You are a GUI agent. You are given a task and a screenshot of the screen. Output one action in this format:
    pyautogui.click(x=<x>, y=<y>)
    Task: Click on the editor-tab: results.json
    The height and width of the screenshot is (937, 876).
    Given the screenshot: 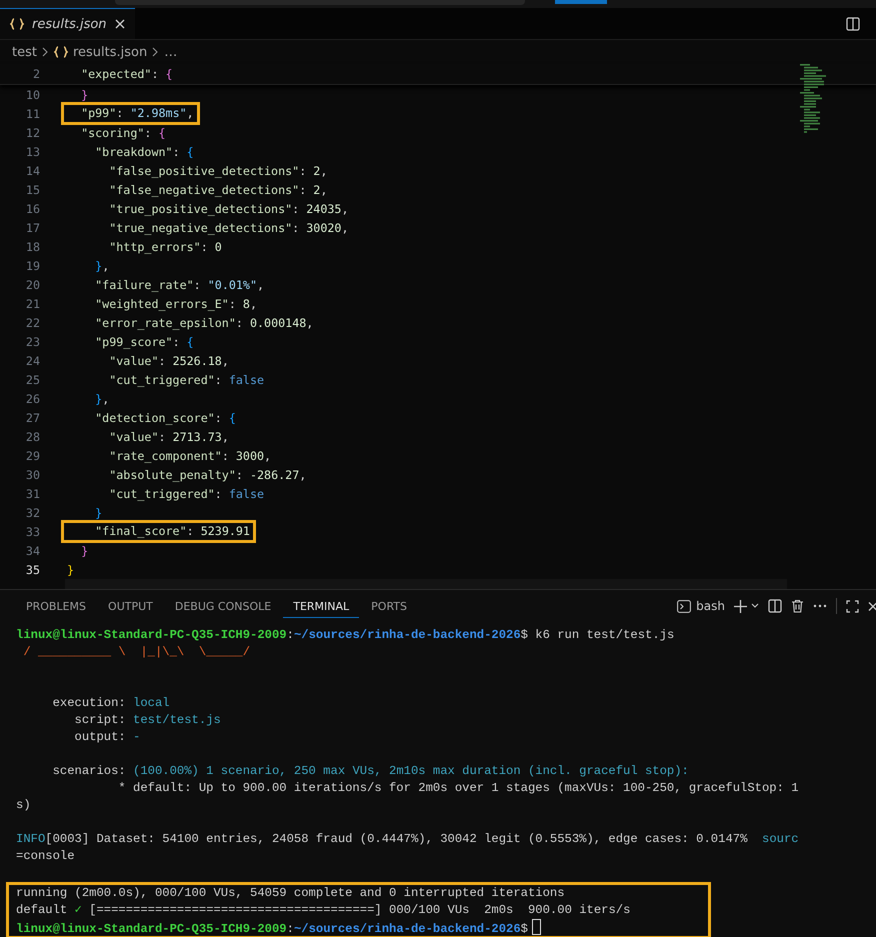 What is the action you would take?
    pyautogui.click(x=67, y=23)
    